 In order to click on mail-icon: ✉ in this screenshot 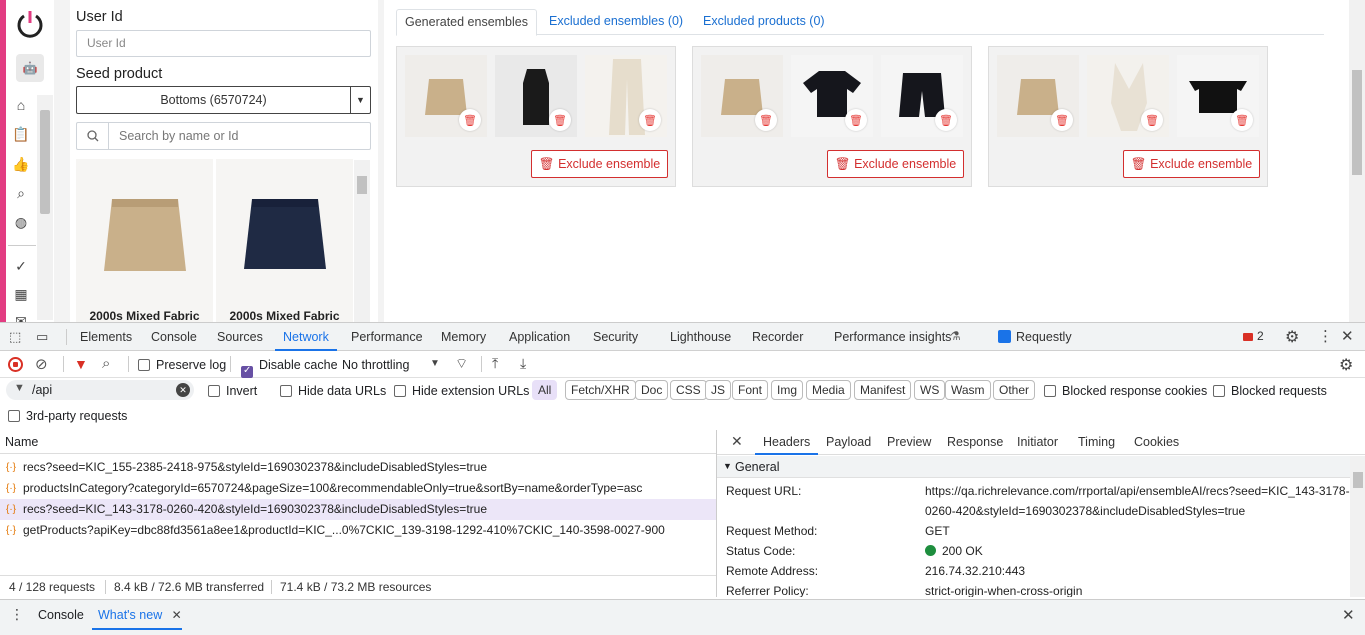, I will do `click(21, 317)`.